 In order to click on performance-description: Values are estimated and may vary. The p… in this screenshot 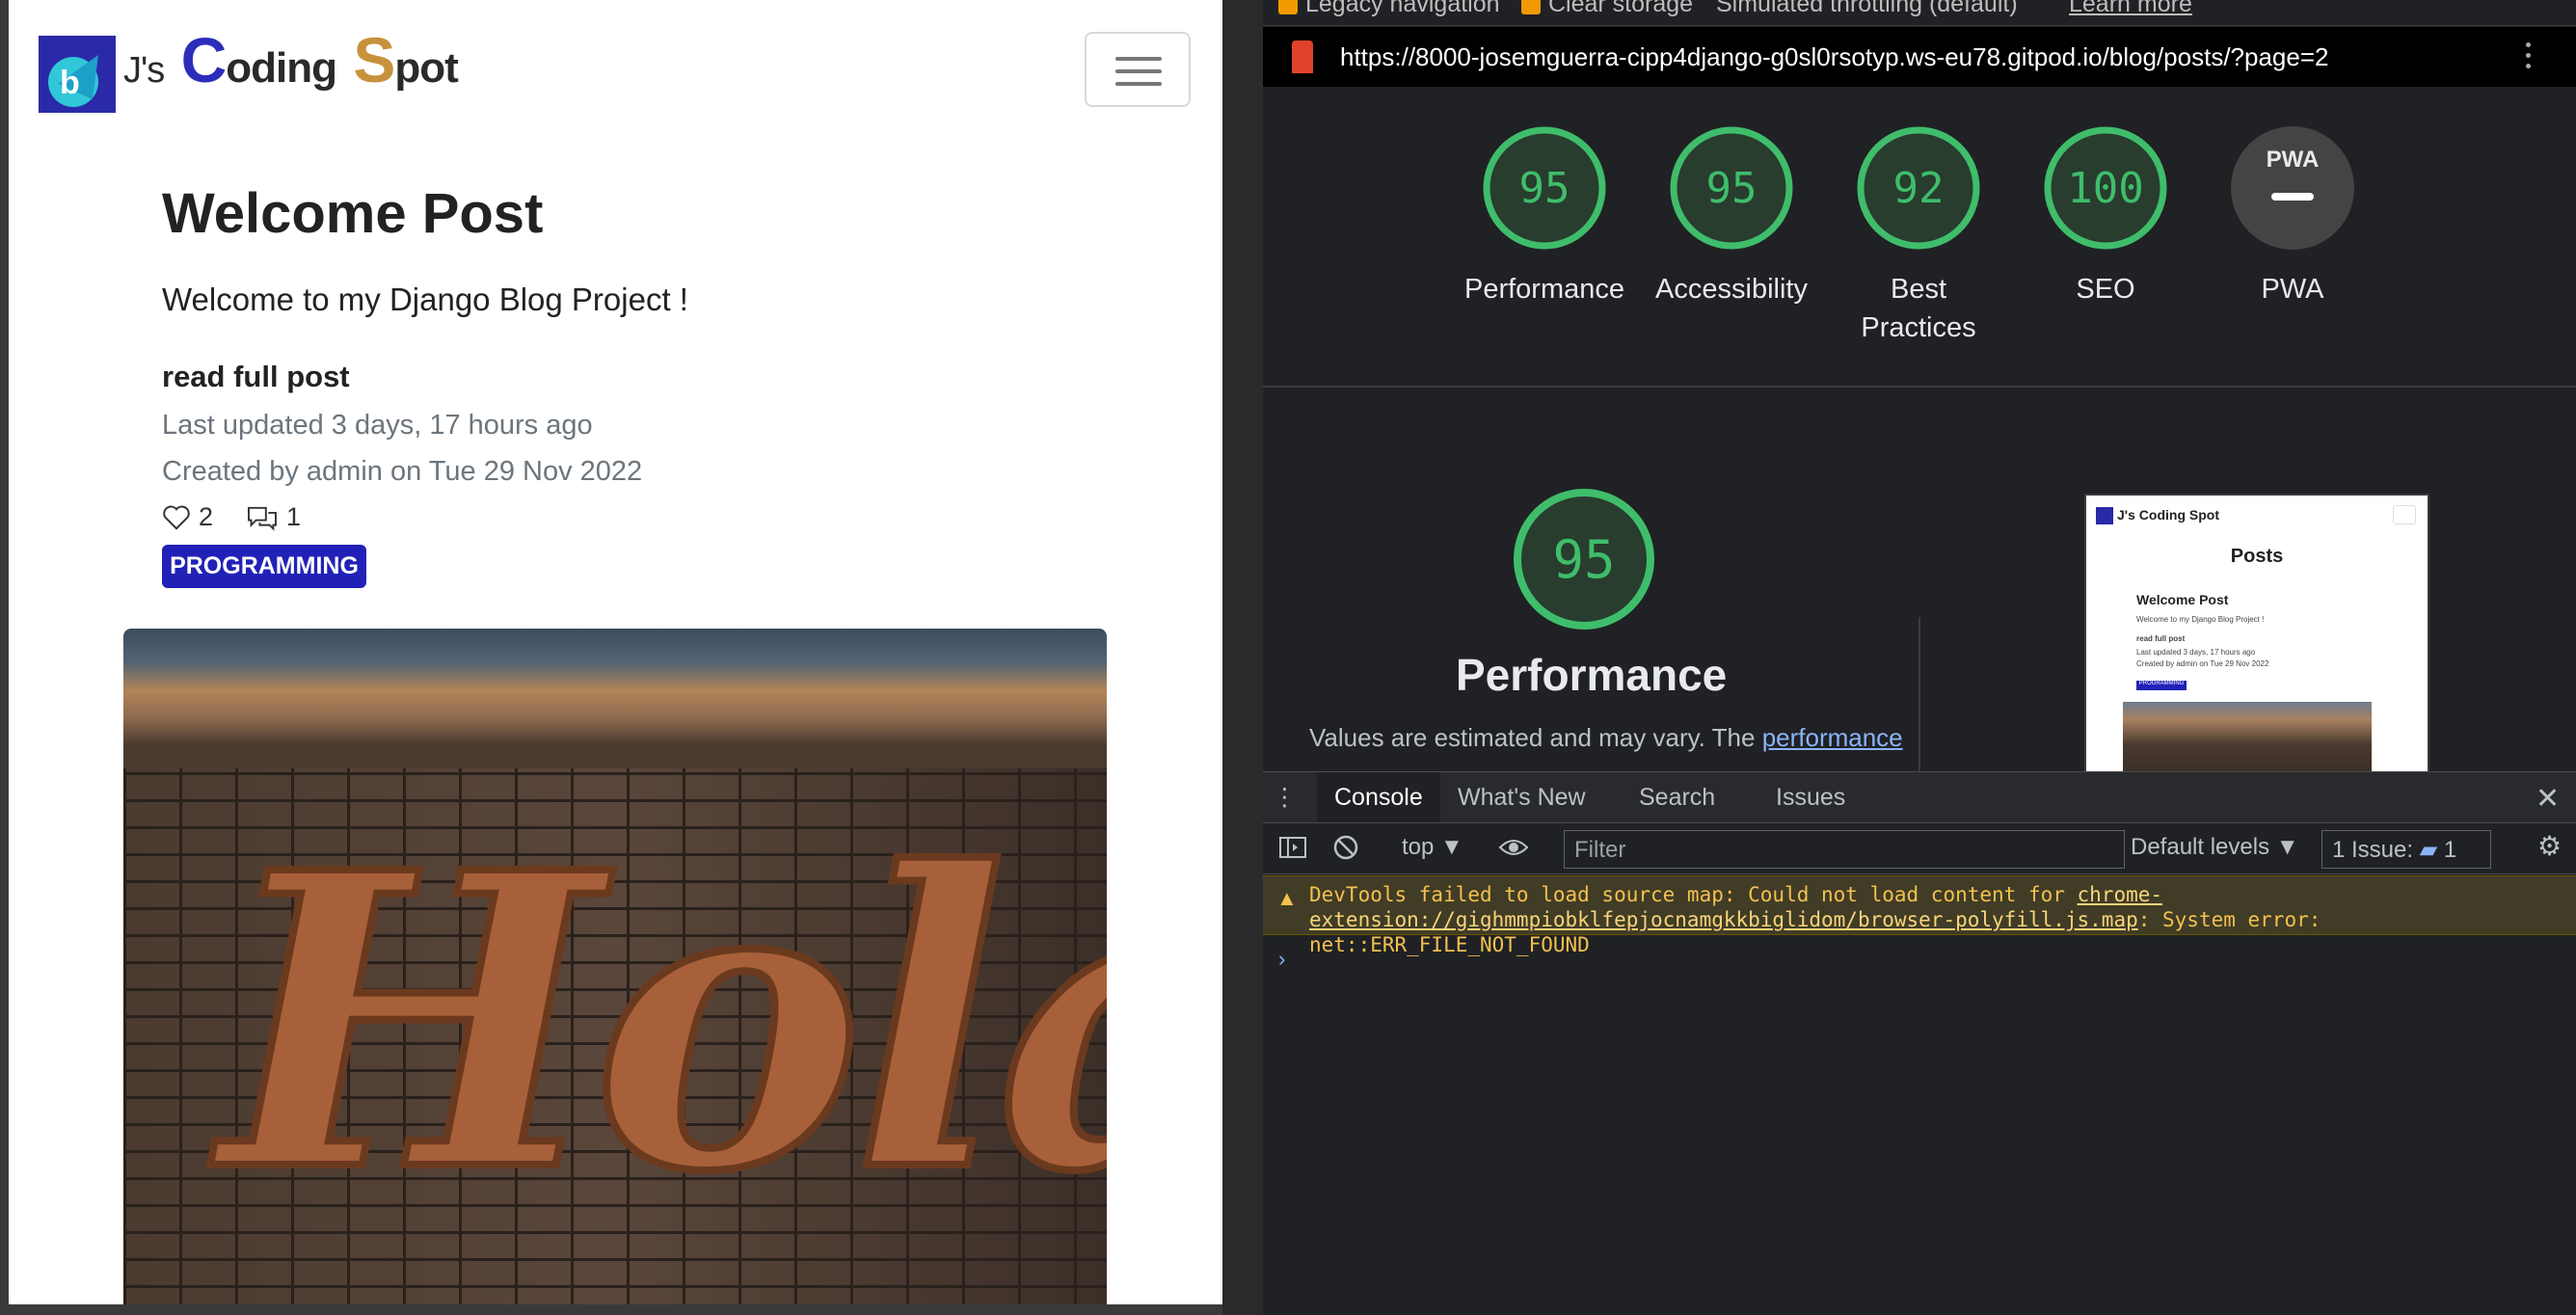, I will do `click(1606, 738)`.